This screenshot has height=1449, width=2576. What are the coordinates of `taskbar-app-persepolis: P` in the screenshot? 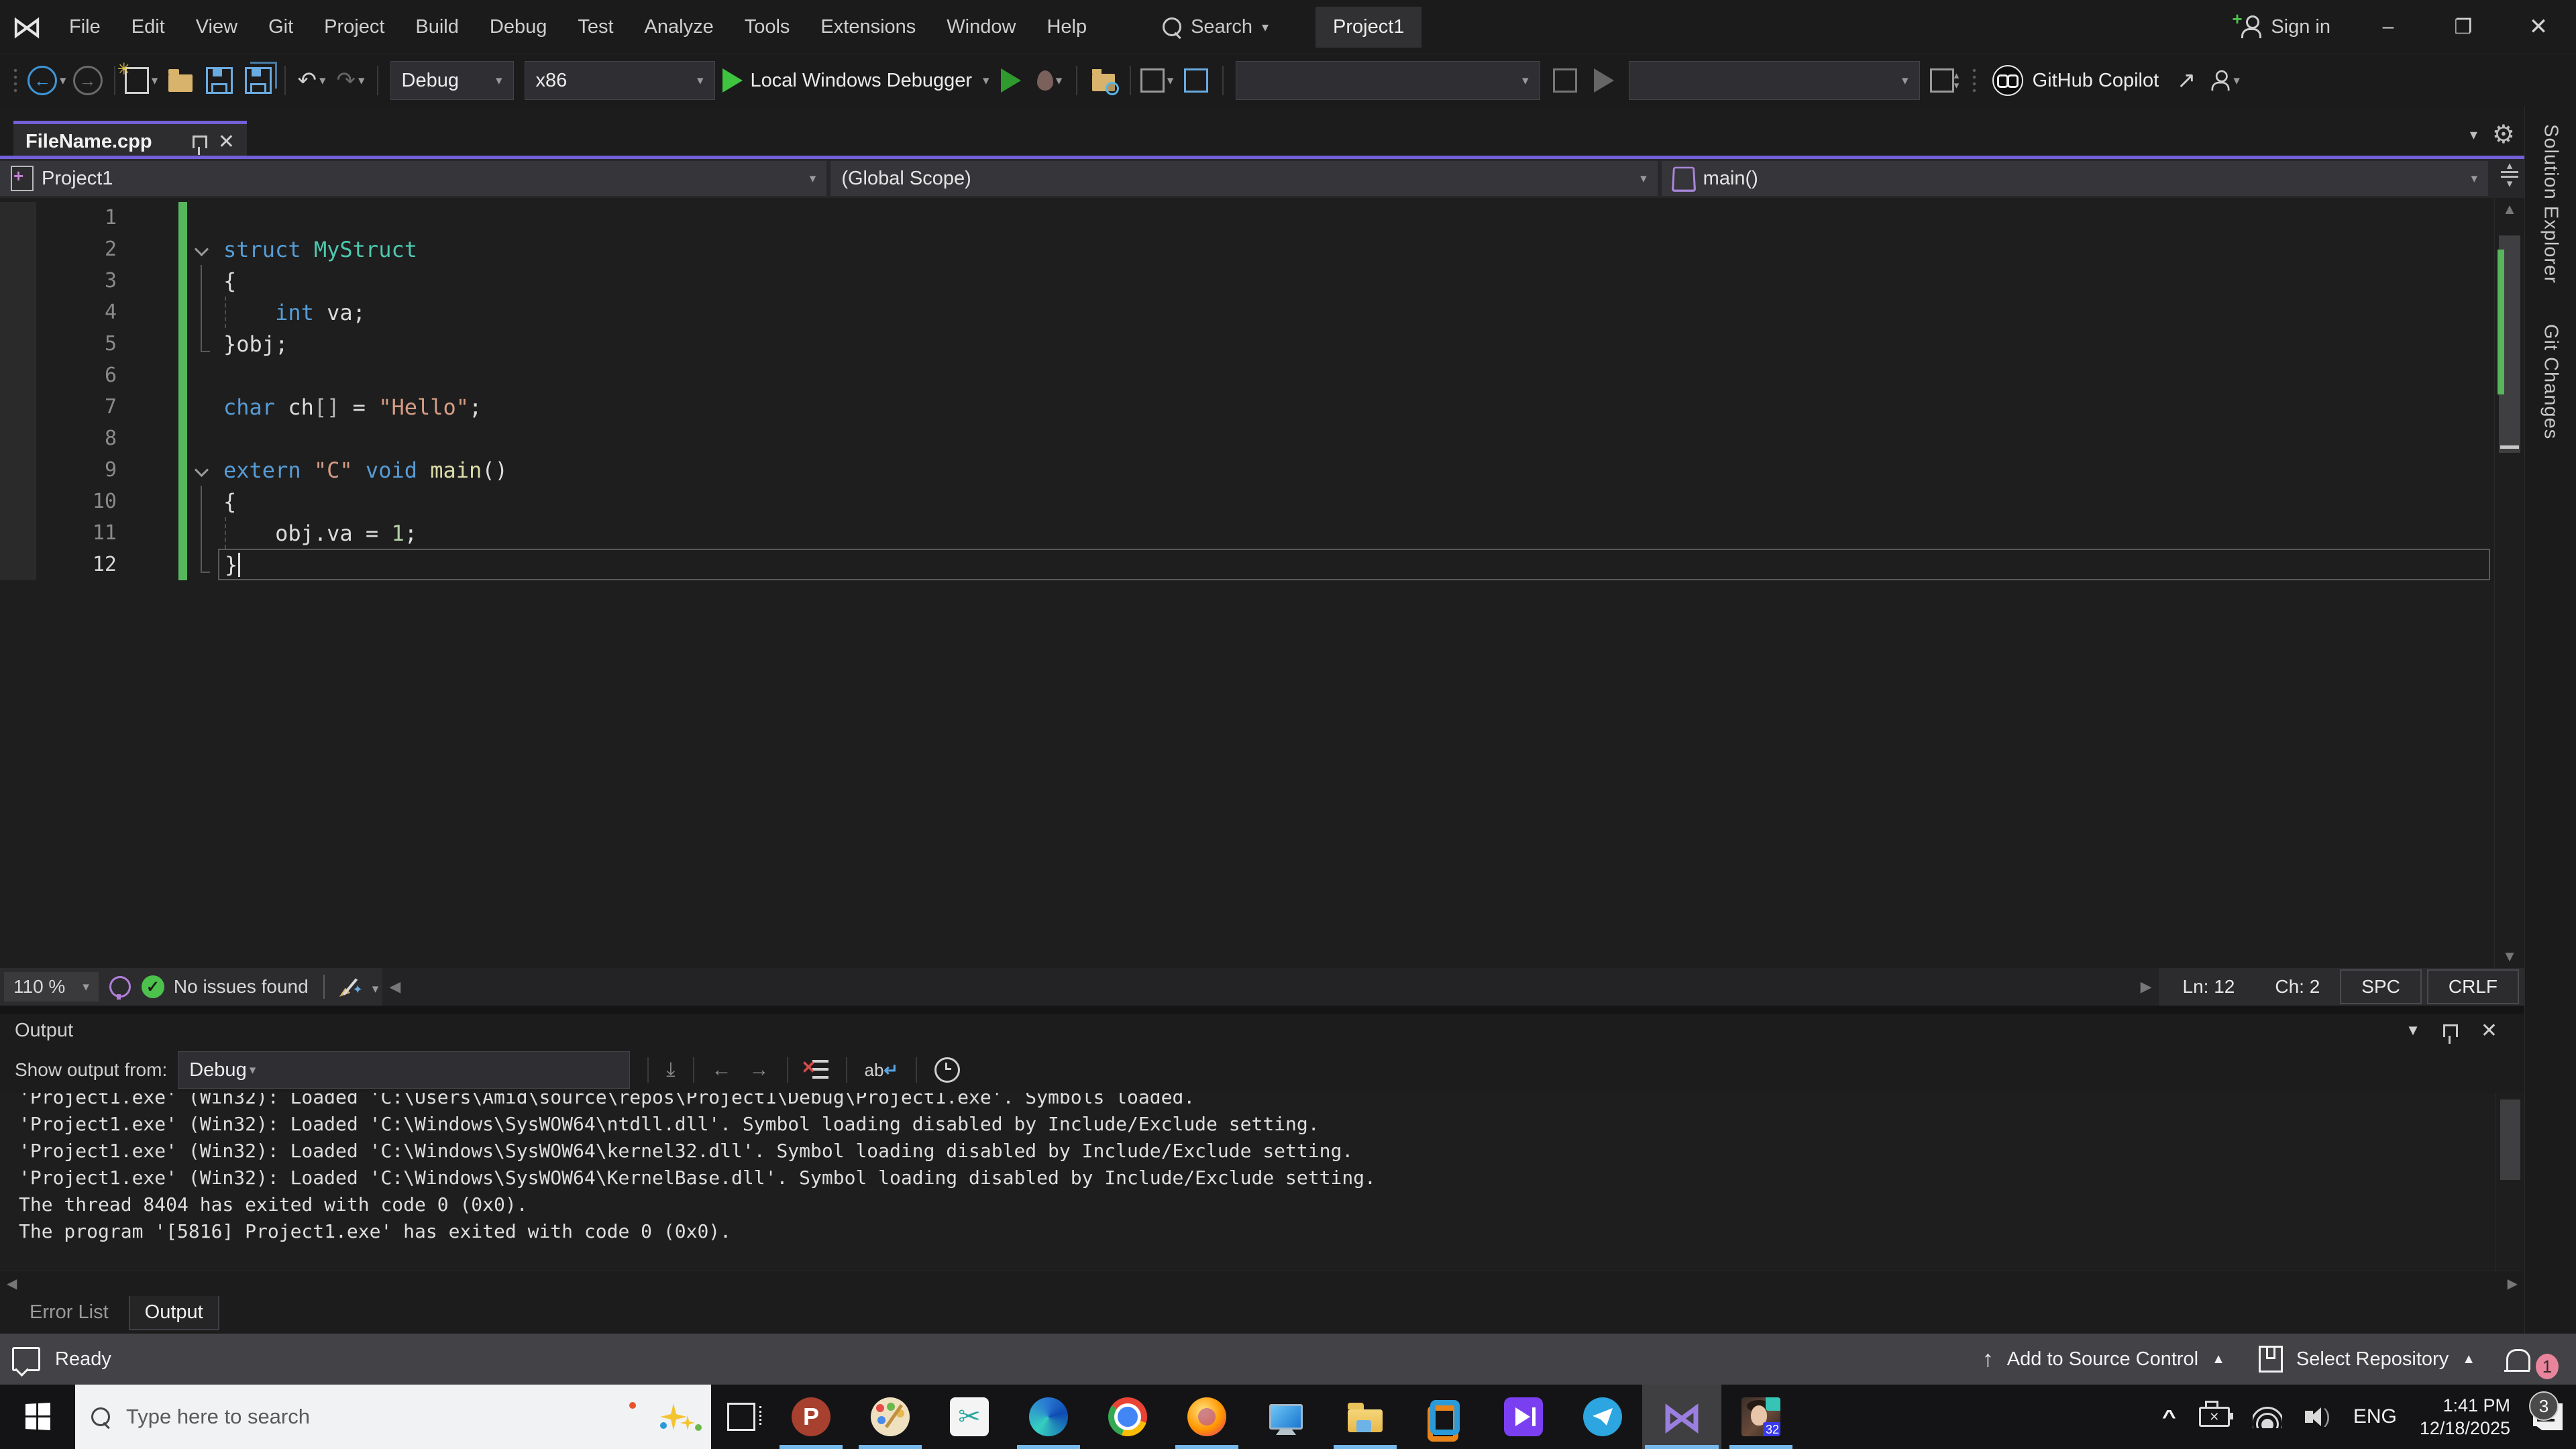 It's located at (811, 1417).